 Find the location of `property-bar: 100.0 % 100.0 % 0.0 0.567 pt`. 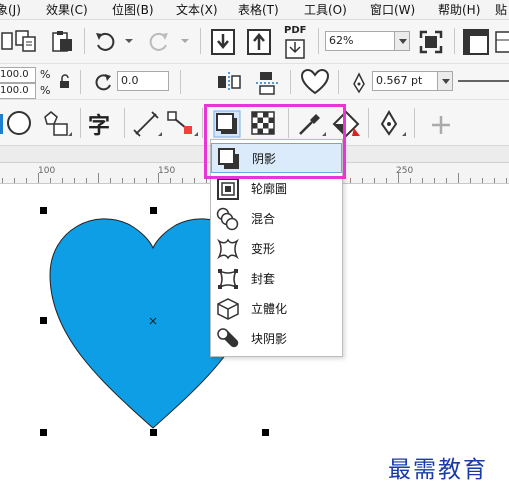

property-bar: 100.0 % 100.0 % 0.0 0.567 pt is located at coordinates (254, 82).